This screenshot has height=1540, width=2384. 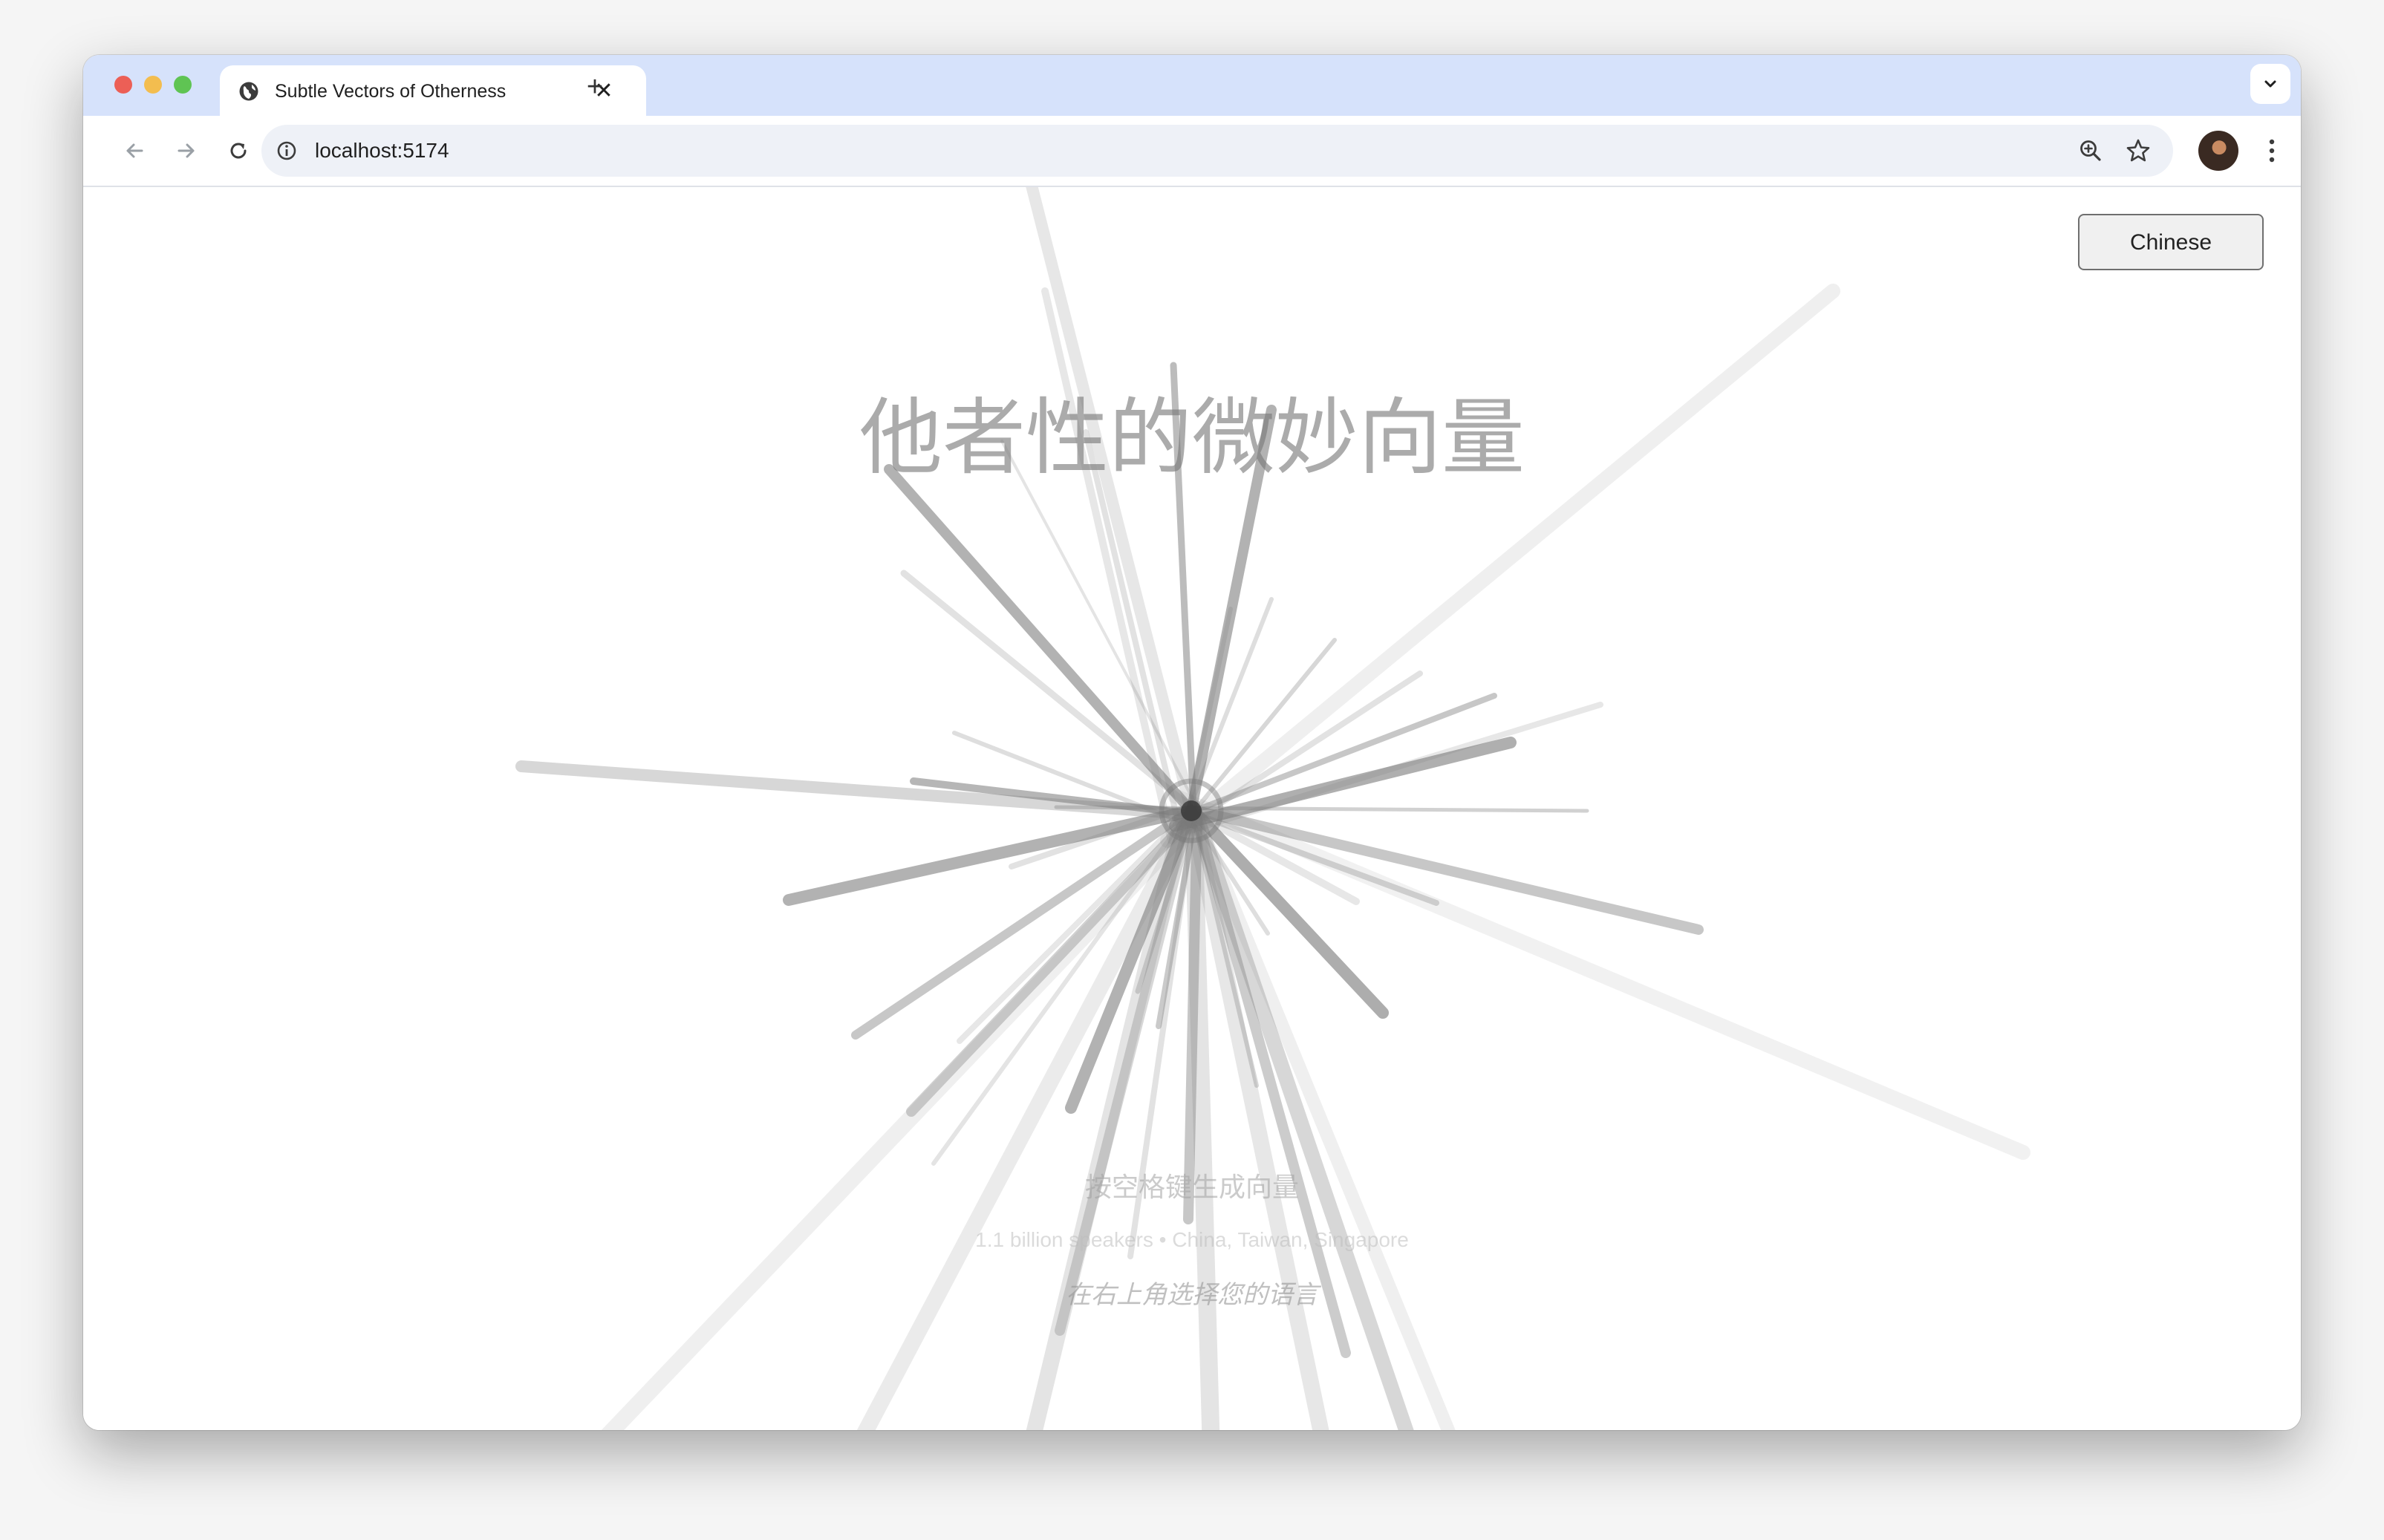 What do you see at coordinates (382, 151) in the screenshot?
I see `url-text: localhost:5174` at bounding box center [382, 151].